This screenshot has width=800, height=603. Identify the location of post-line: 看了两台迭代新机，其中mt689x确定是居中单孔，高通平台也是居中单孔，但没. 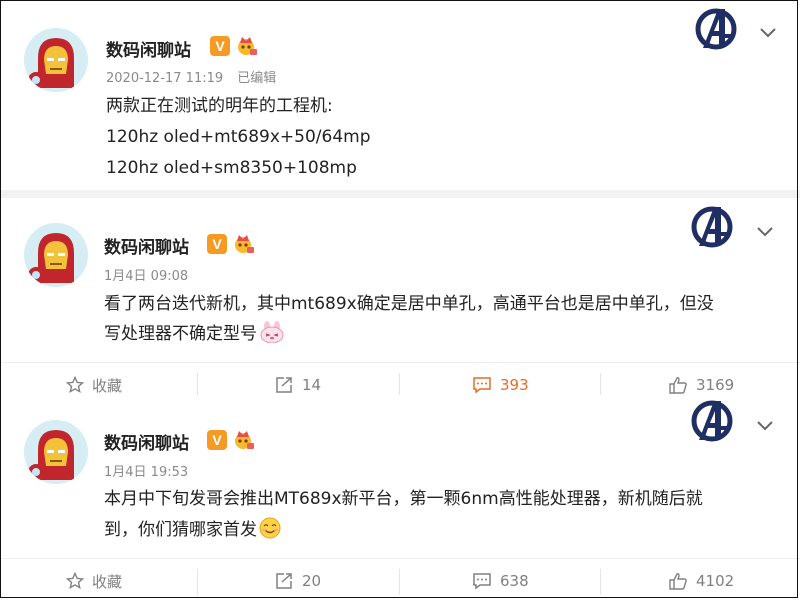
(409, 304).